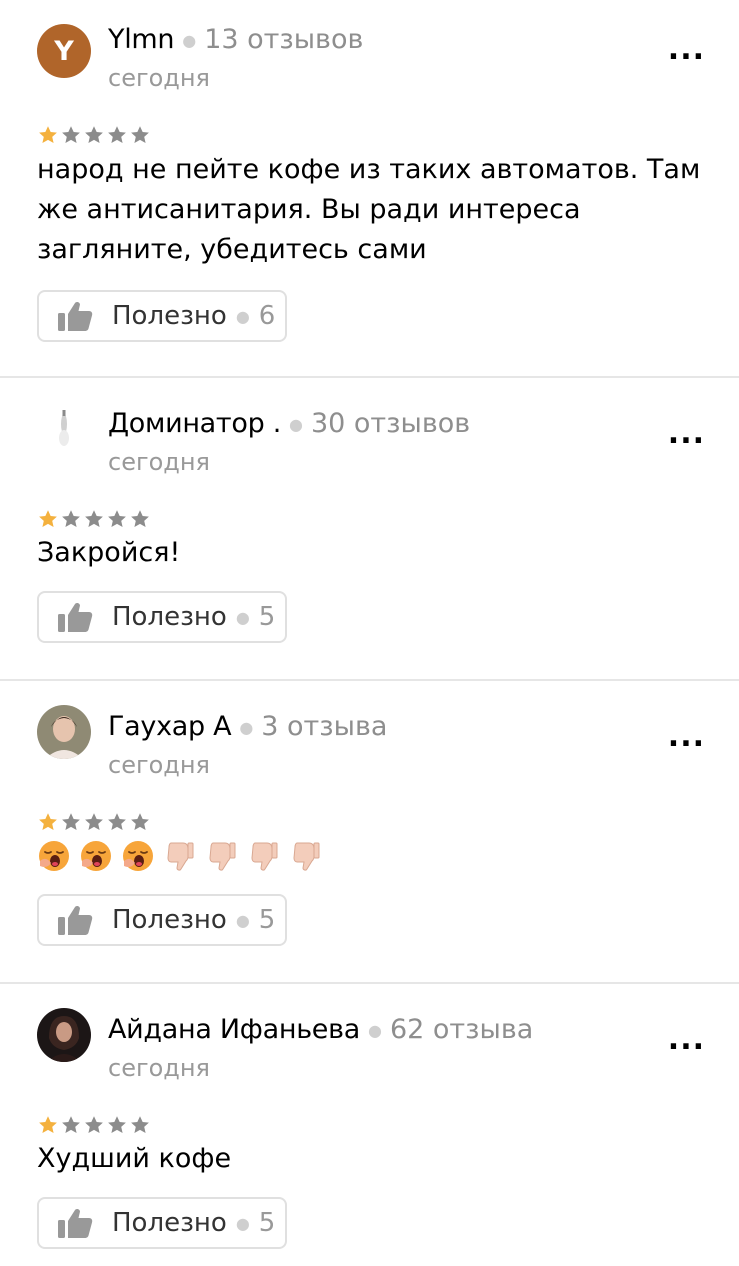 This screenshot has height=1266, width=739. Describe the element at coordinates (284, 39) in the screenshot. I see `author-reviews-count: 13 отзывов` at that location.